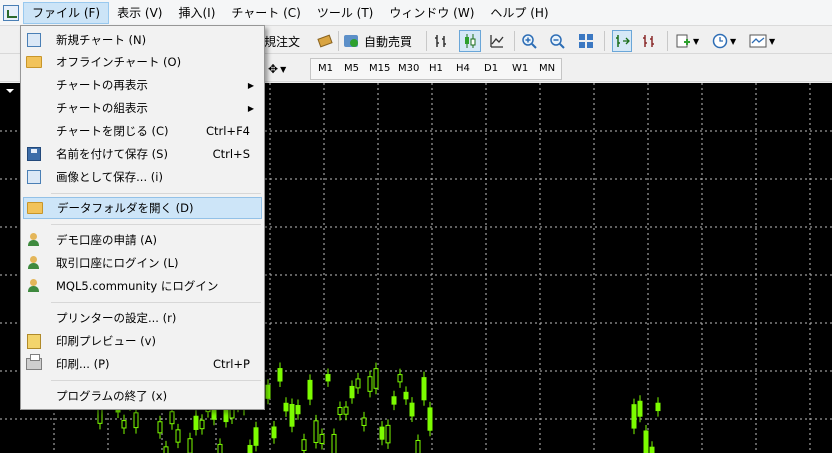 The width and height of the screenshot is (832, 453). Describe the element at coordinates (622, 41) in the screenshot. I see `chart-shift-icon` at that location.